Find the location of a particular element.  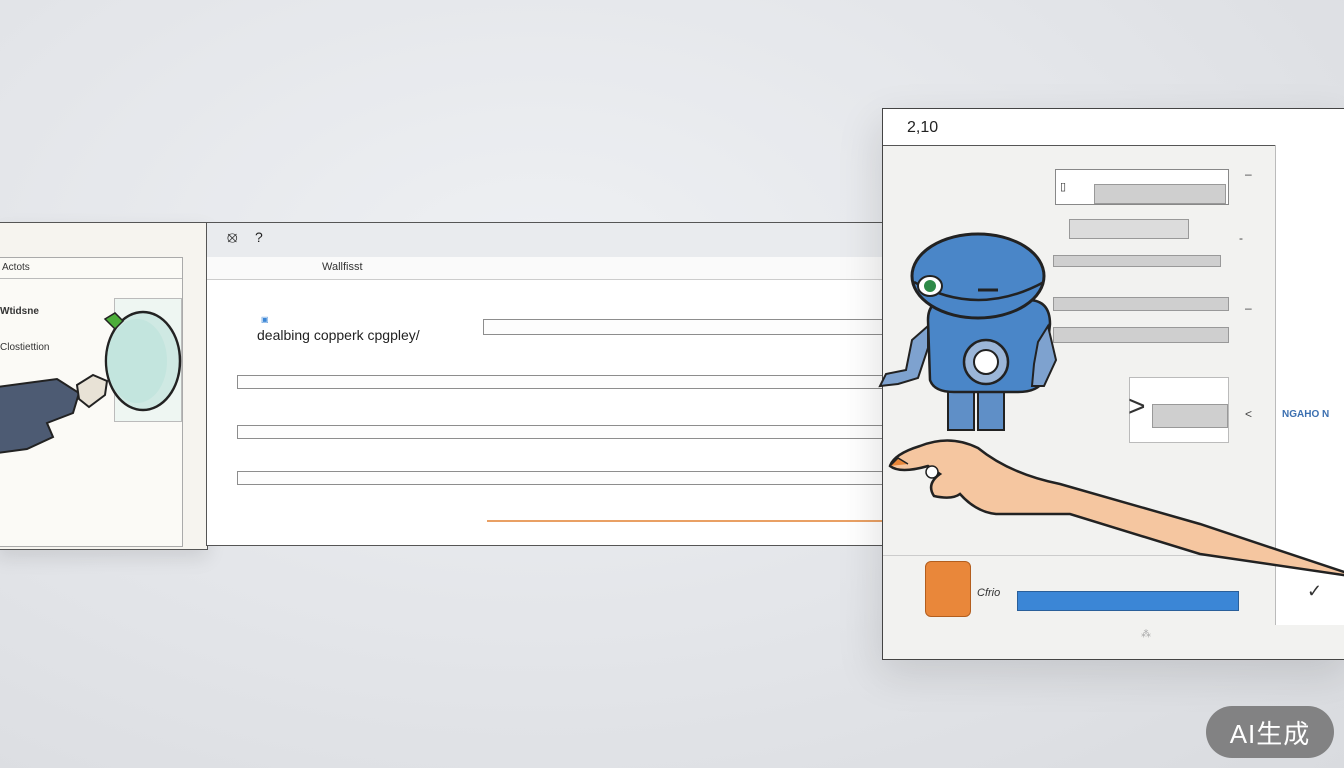

main-window-titlebar: ⦻ ? is located at coordinates (556, 240).